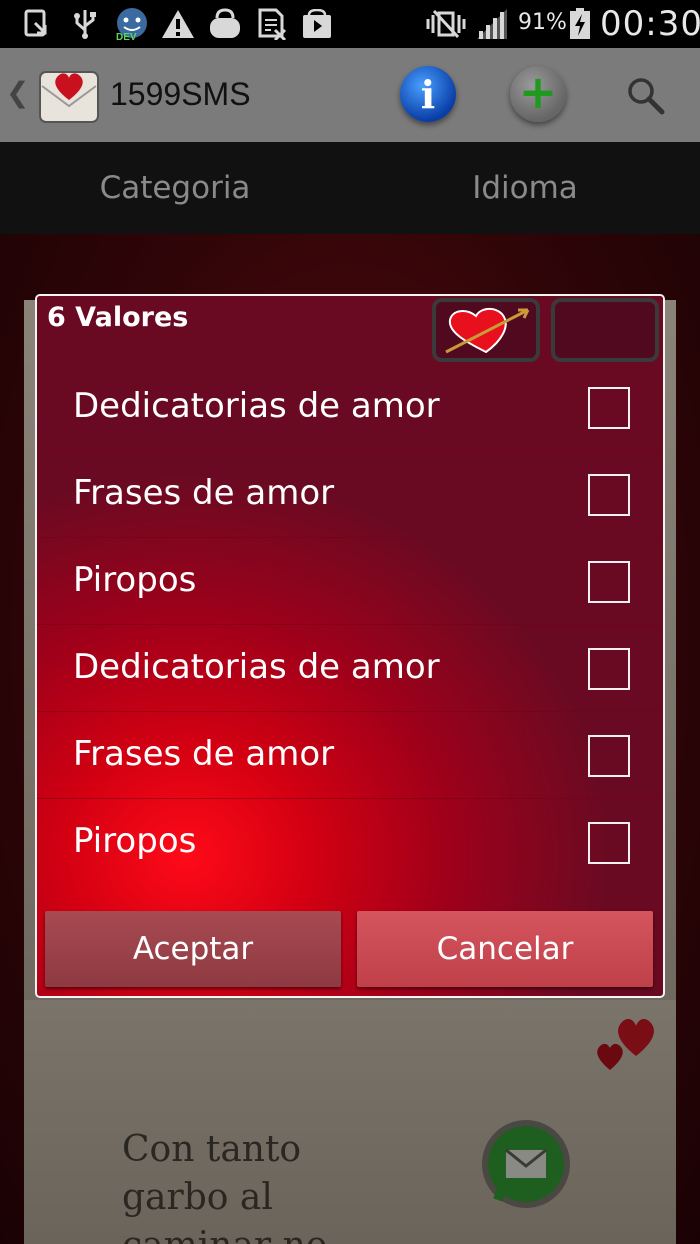  What do you see at coordinates (69, 96) in the screenshot?
I see `app-logo-icon` at bounding box center [69, 96].